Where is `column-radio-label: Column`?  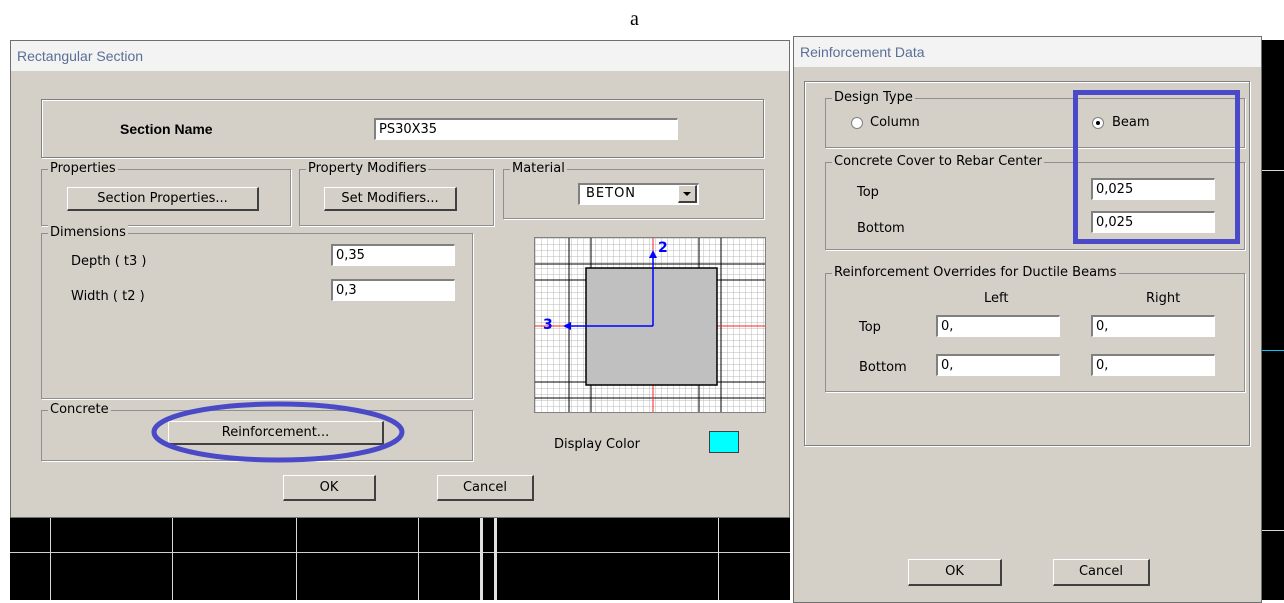
column-radio-label: Column is located at coordinates (895, 122).